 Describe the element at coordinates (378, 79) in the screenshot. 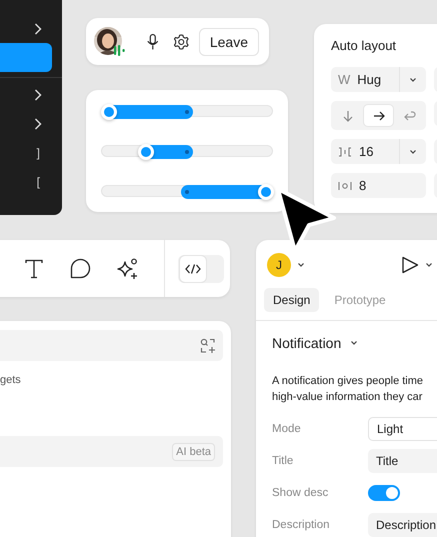

I see `width-field: W Hug` at that location.